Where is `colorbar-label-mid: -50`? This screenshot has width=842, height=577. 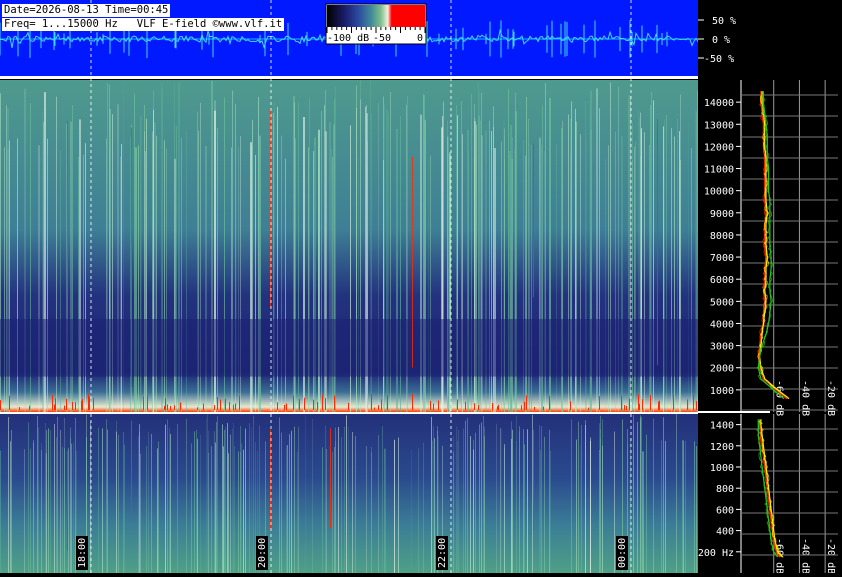 colorbar-label-mid: -50 is located at coordinates (382, 38).